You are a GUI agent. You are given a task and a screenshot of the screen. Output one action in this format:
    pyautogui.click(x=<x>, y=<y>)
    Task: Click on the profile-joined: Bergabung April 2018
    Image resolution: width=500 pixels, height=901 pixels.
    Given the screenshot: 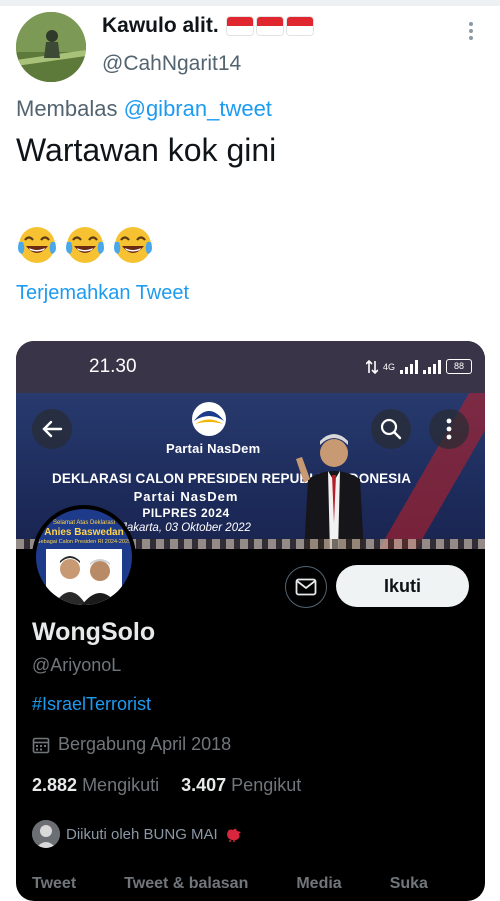 What is the action you would take?
    pyautogui.click(x=131, y=744)
    